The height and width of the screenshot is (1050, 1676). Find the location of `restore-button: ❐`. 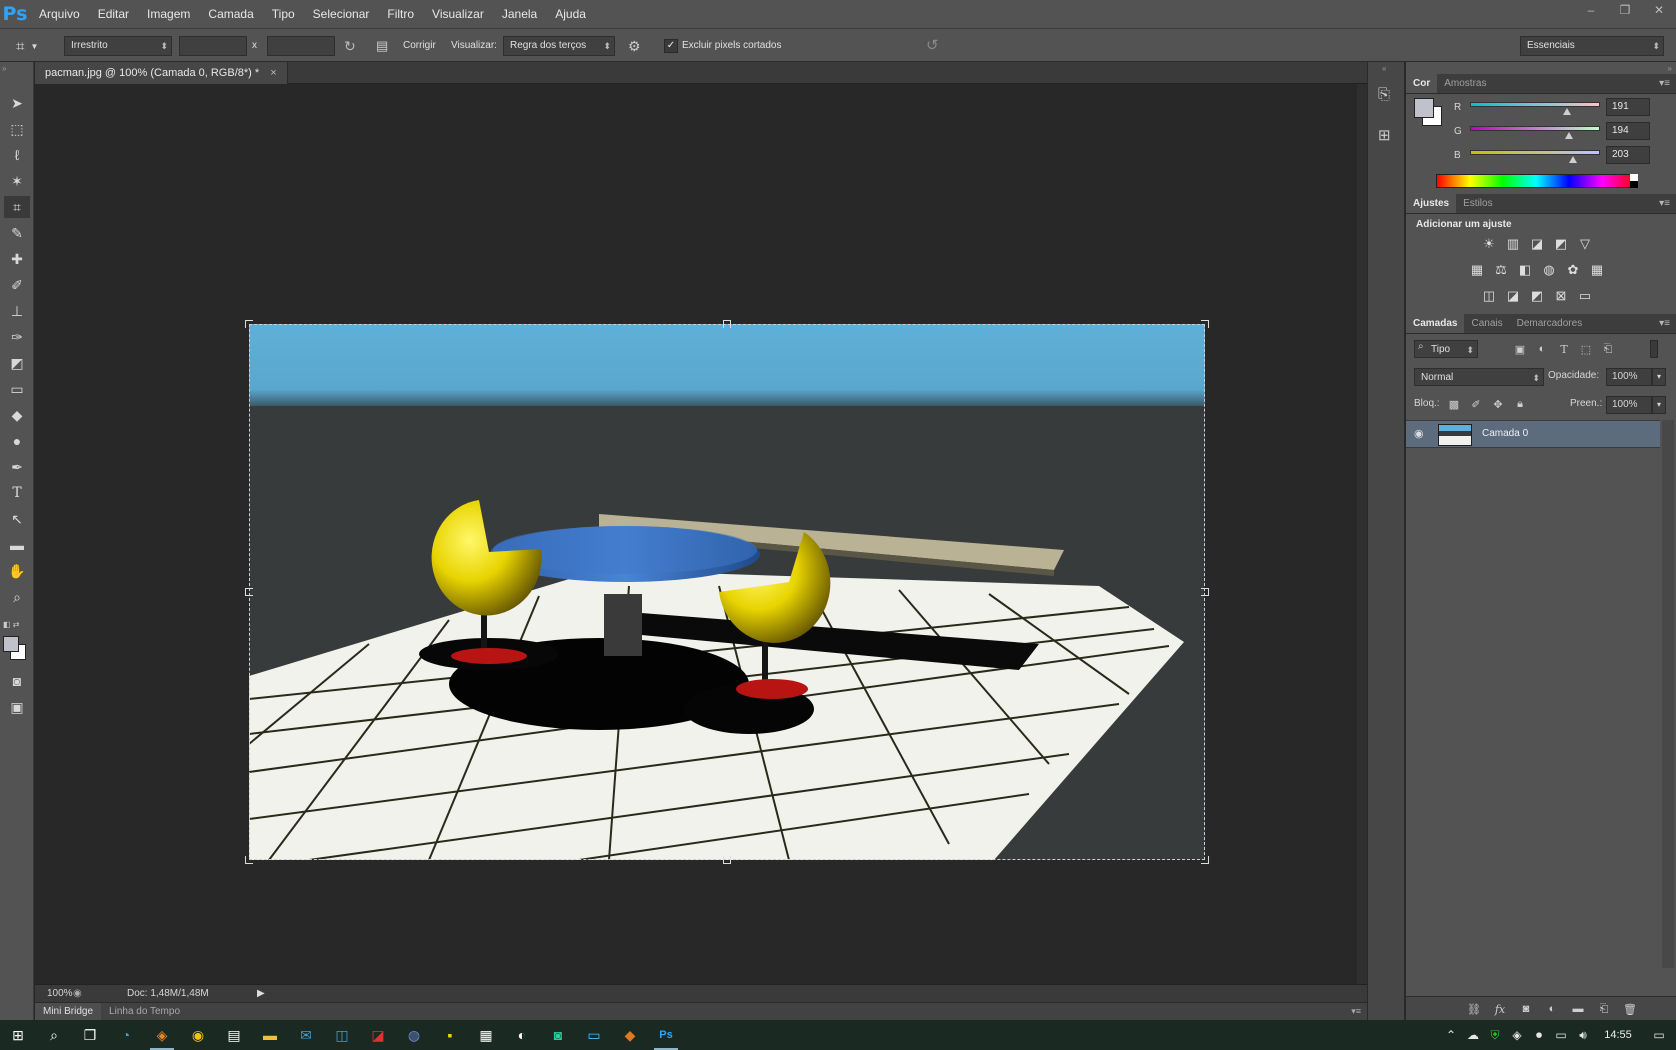

restore-button: ❐ is located at coordinates (1625, 10).